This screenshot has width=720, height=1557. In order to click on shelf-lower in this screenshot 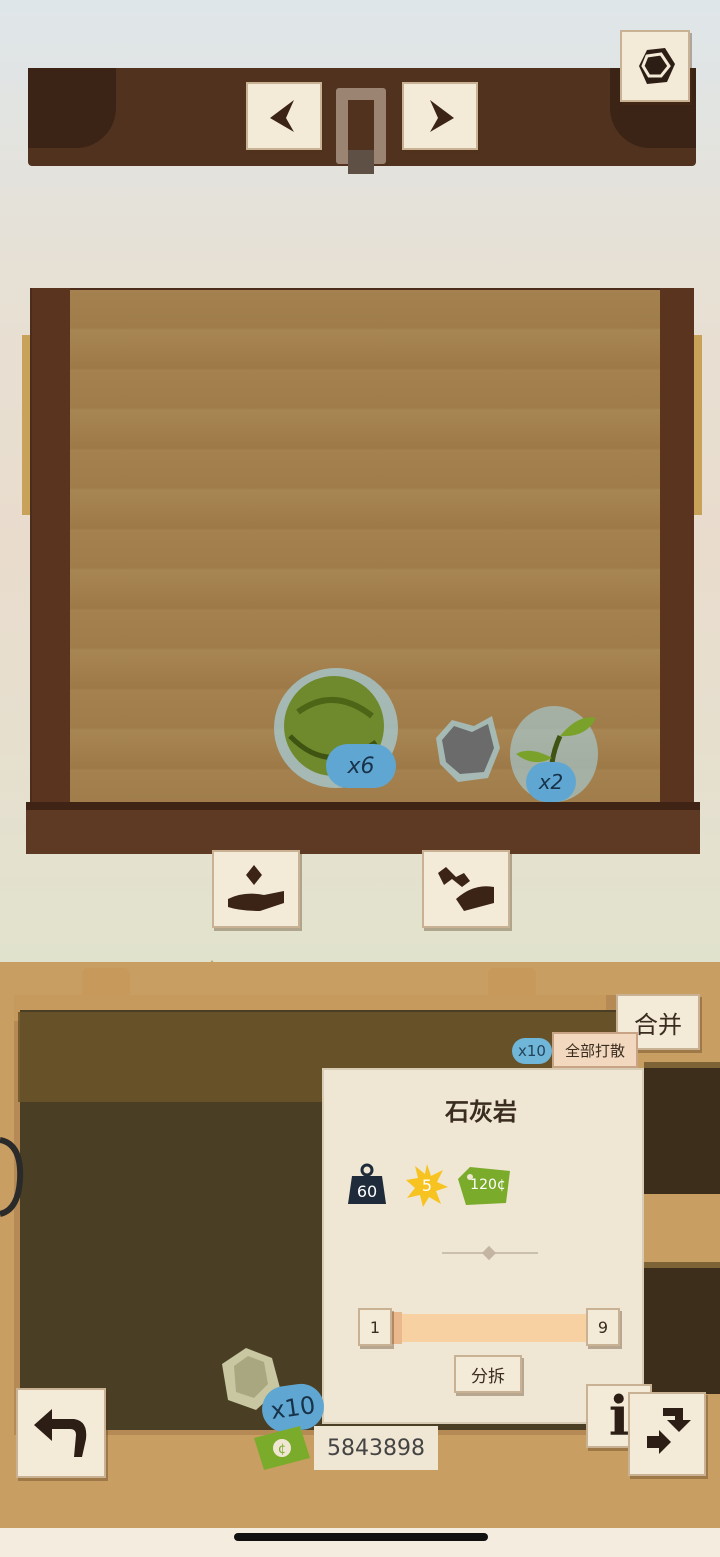, I will do `click(682, 1328)`.